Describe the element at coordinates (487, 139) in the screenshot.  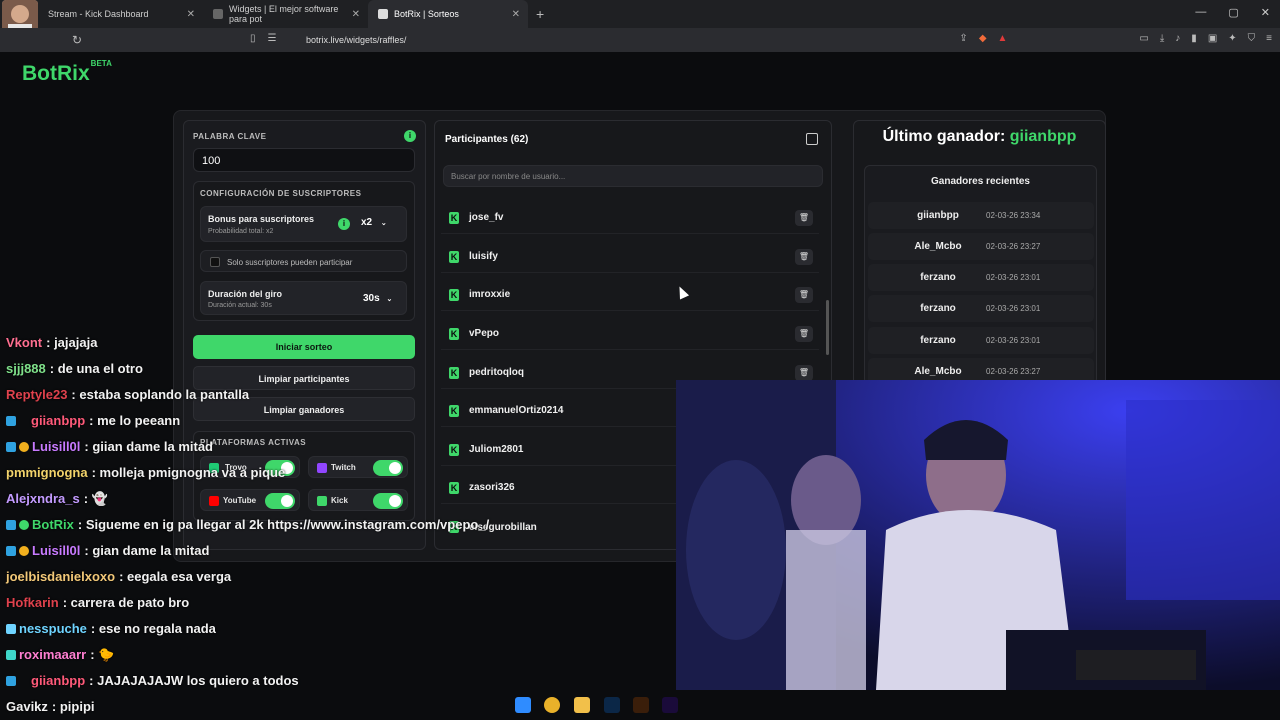
I see `participants-title: Participantes (62)` at that location.